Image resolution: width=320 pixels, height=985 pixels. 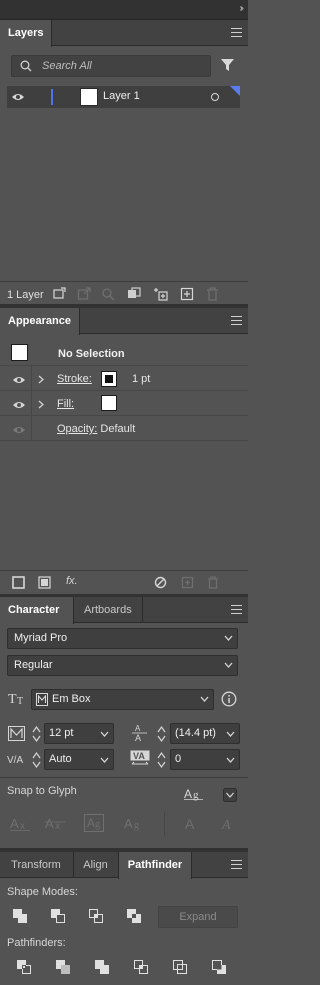 I want to click on tracking-value: 0, so click(x=178, y=759).